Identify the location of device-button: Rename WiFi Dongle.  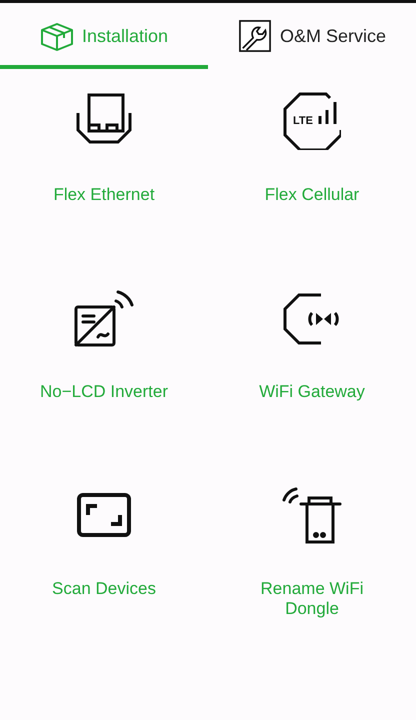
(312, 554).